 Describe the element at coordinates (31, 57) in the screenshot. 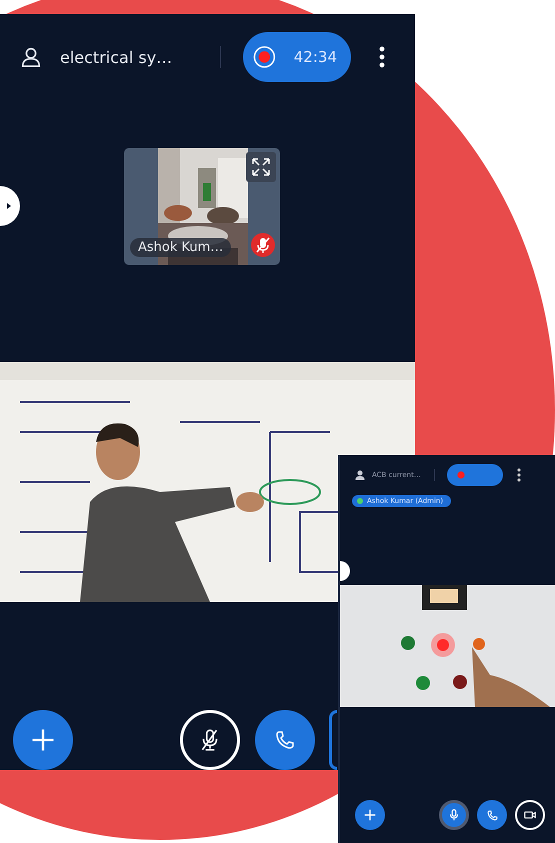

I see `user-icon` at that location.